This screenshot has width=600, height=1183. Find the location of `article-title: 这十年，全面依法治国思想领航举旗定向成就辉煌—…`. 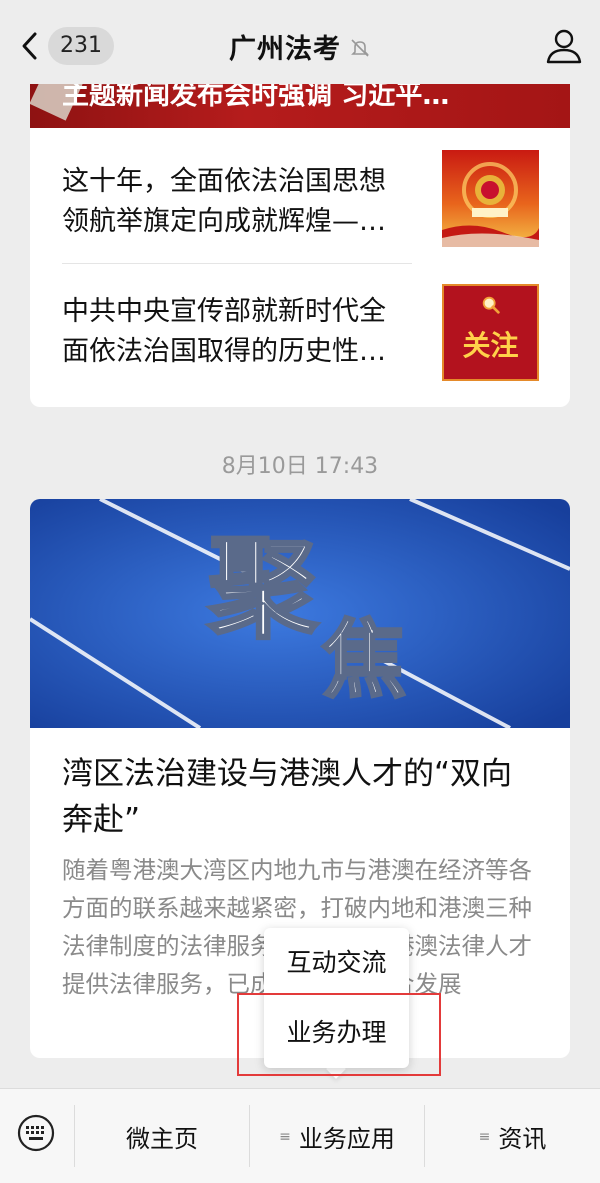

article-title: 这十年，全面依法治国思想领航举旗定向成就辉煌—… is located at coordinates (224, 201).